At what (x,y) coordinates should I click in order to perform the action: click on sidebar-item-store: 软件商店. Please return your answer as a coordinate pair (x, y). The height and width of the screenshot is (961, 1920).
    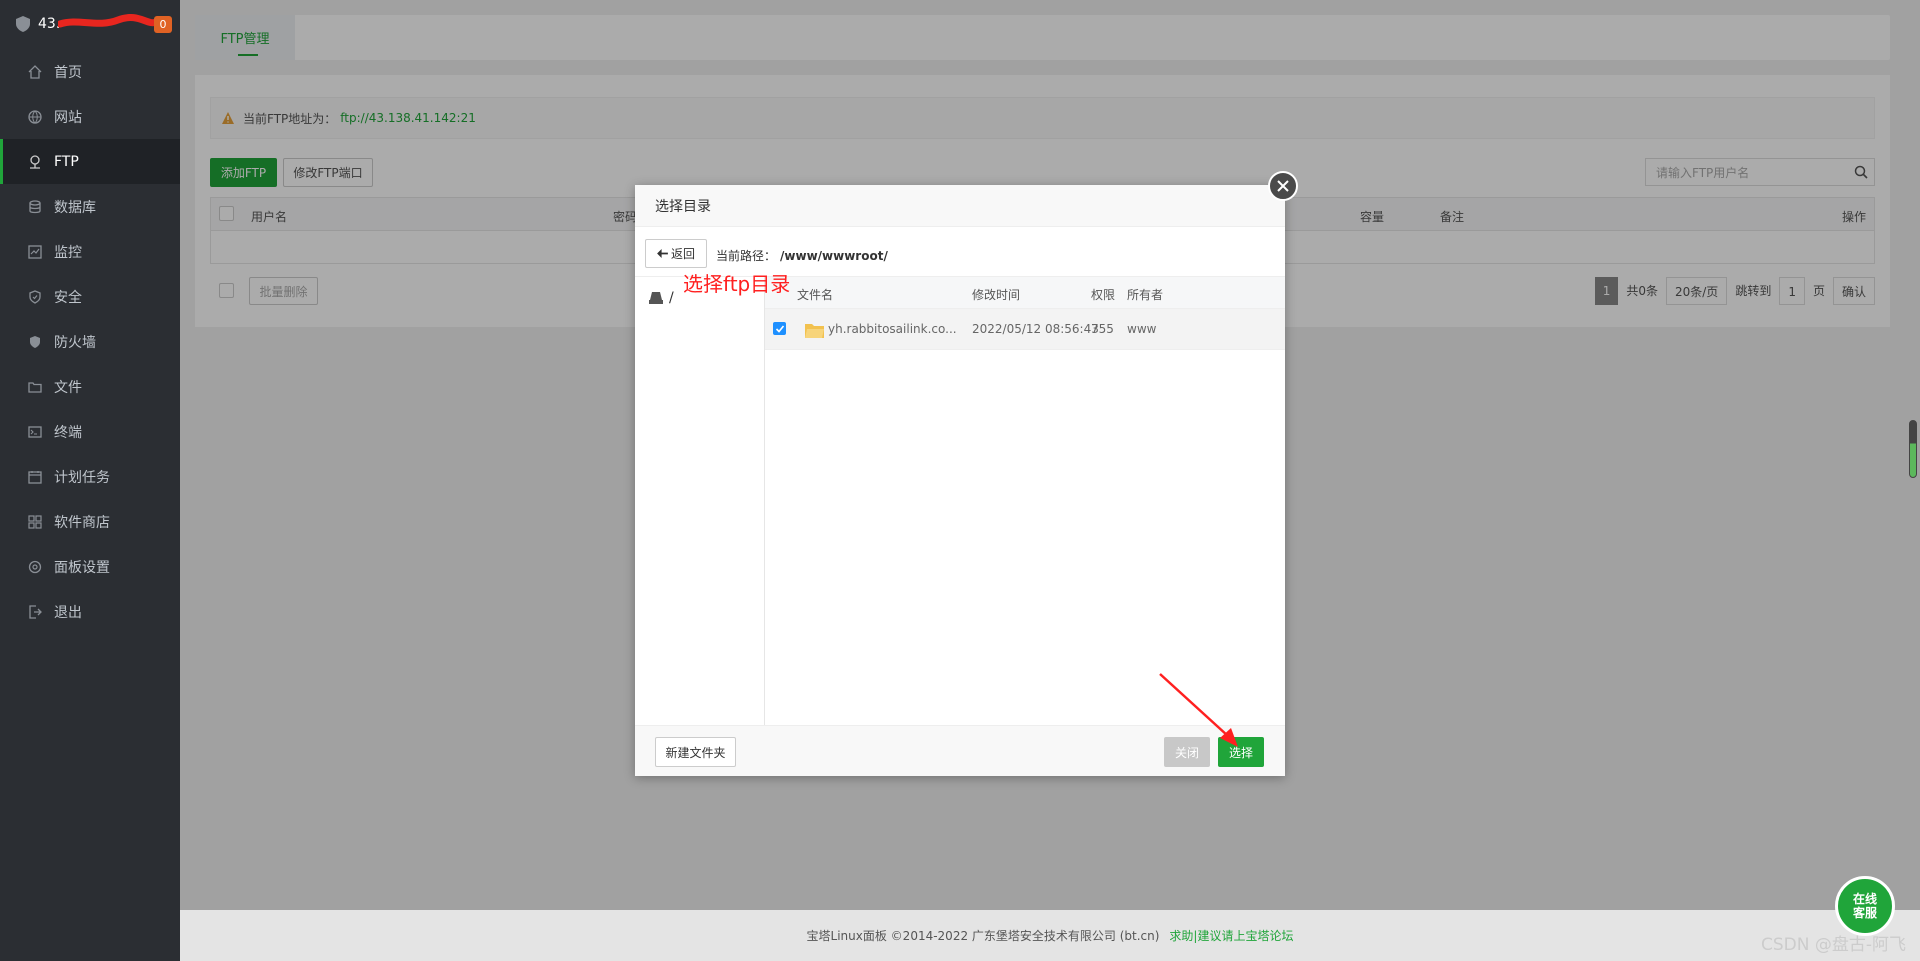
    Looking at the image, I should click on (90, 521).